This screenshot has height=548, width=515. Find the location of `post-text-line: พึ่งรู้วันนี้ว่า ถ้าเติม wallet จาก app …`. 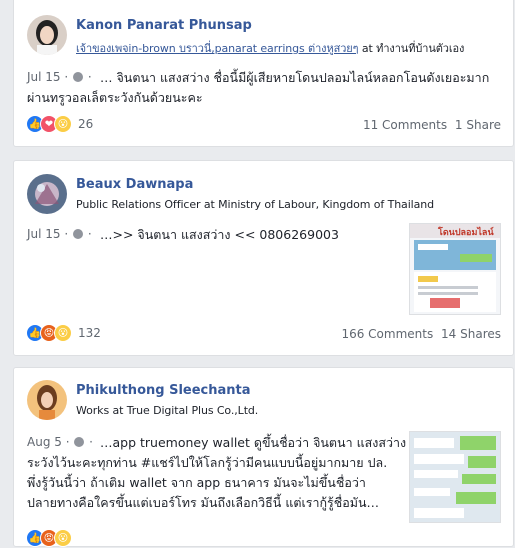

post-text-line: พึ่งรู้วันนี้ว่า ถ้าเติม wallet จาก app … is located at coordinates (196, 482).